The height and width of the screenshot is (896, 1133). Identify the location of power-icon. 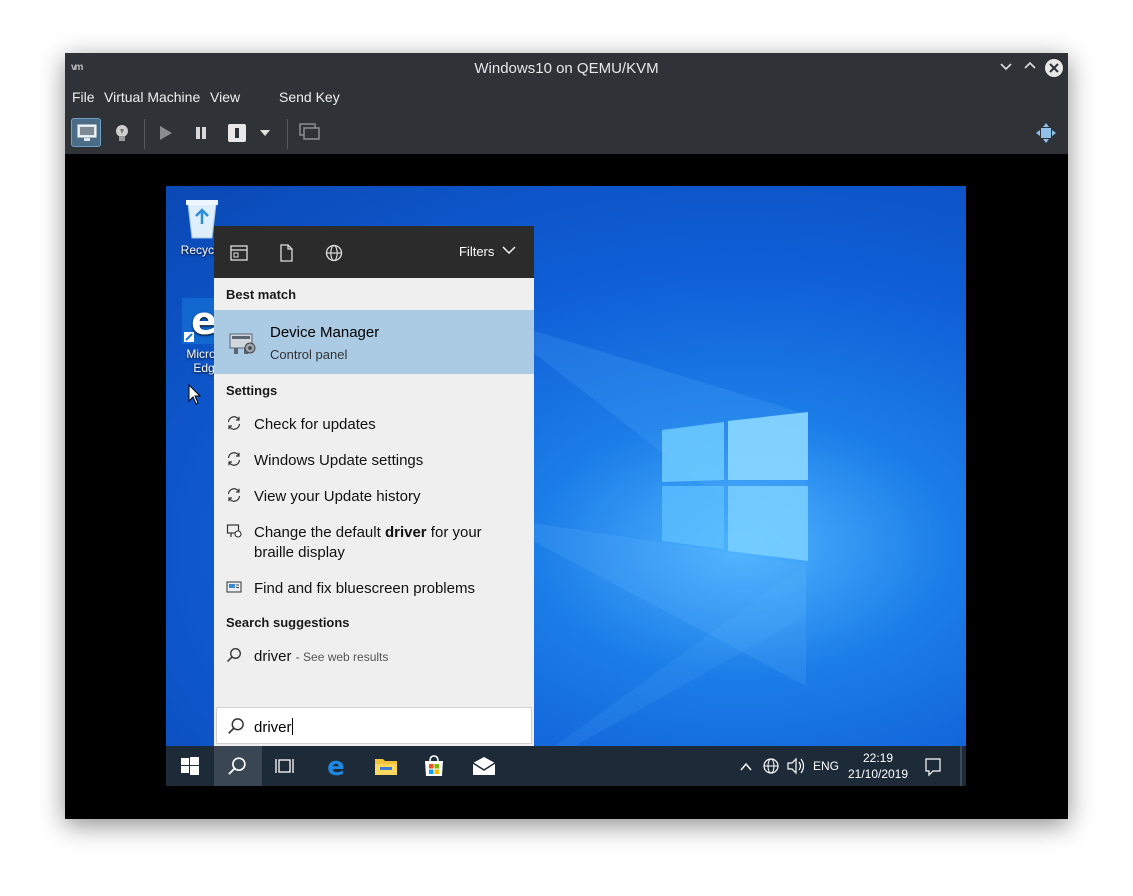
(237, 133).